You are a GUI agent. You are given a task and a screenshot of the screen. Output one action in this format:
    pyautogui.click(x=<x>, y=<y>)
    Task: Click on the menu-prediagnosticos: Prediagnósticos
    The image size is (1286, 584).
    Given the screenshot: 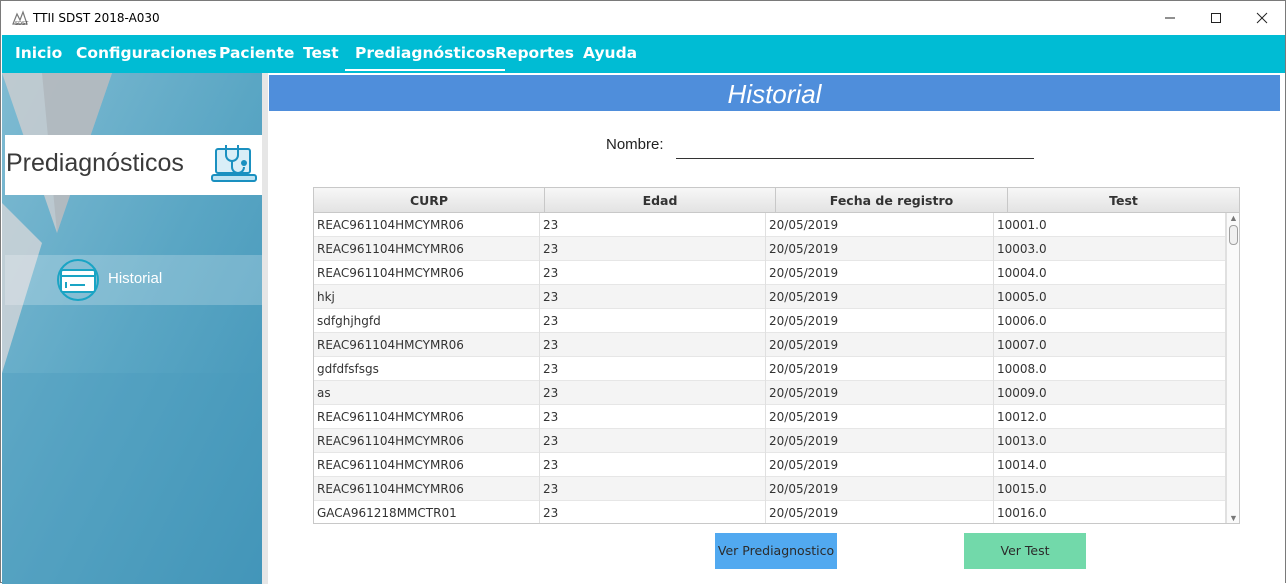 What is the action you would take?
    pyautogui.click(x=425, y=53)
    